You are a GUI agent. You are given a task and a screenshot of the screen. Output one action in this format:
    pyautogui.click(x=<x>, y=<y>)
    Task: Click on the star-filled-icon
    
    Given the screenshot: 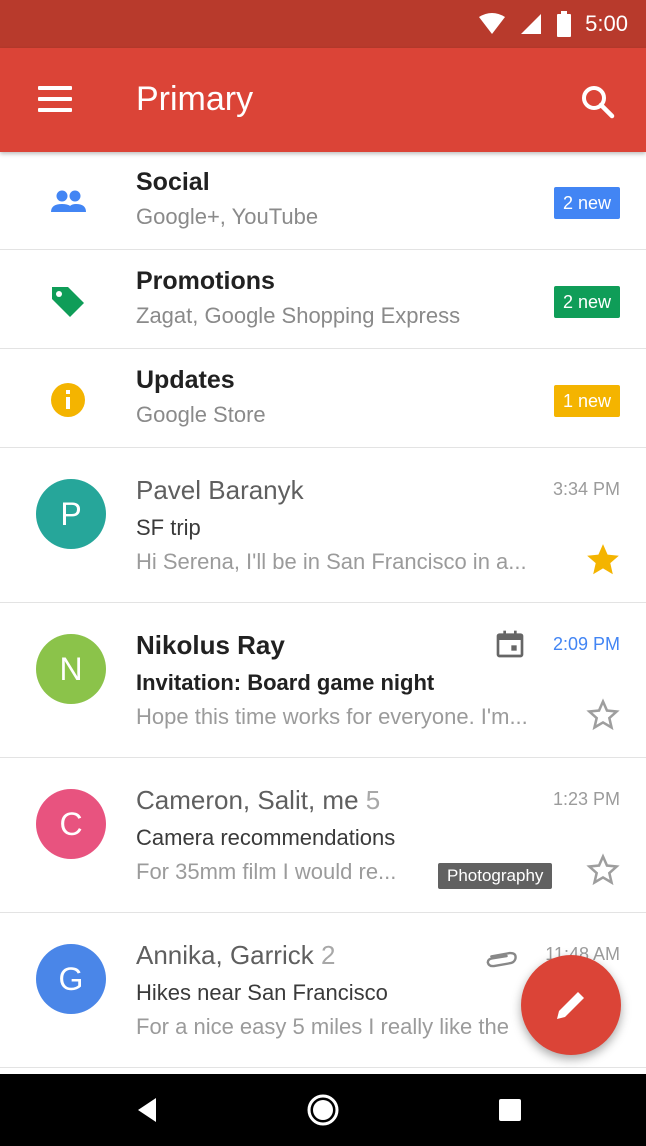 What is the action you would take?
    pyautogui.click(x=603, y=560)
    